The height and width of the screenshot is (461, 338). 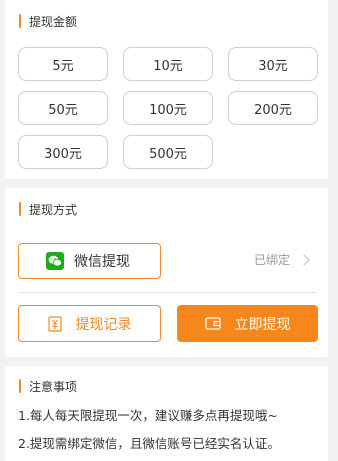 I want to click on amount-option-30: 30元, so click(x=273, y=64).